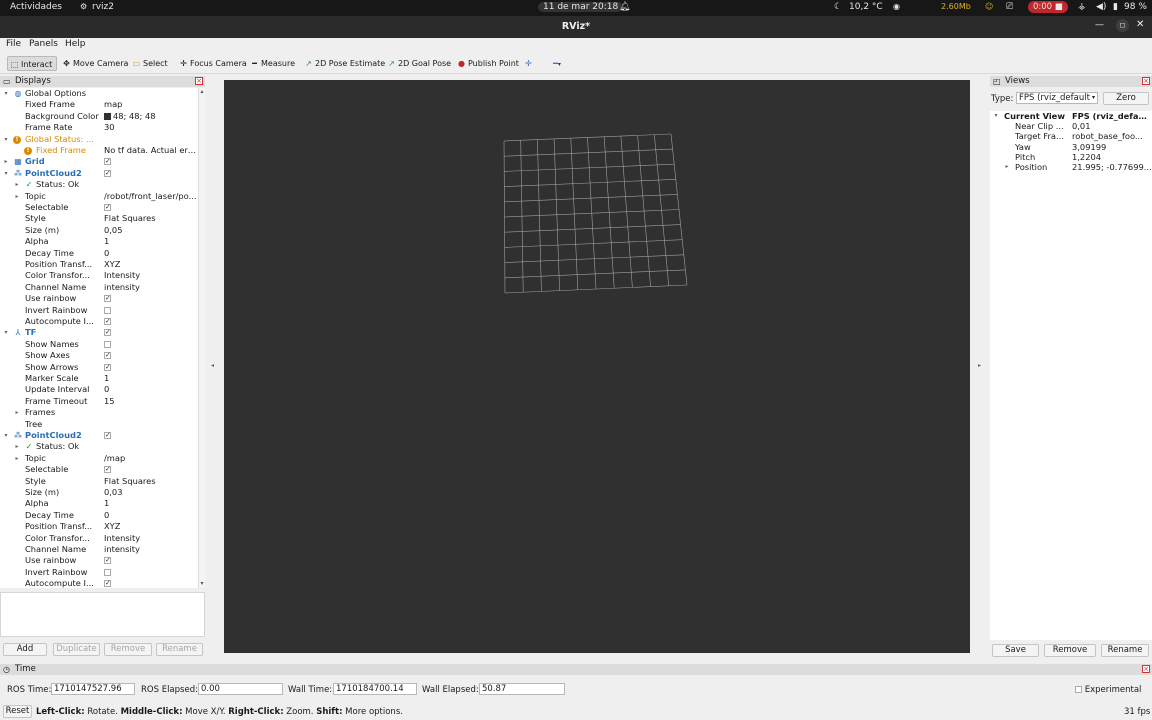  What do you see at coordinates (1070, 650) in the screenshot?
I see `remove-view-button: Remove` at bounding box center [1070, 650].